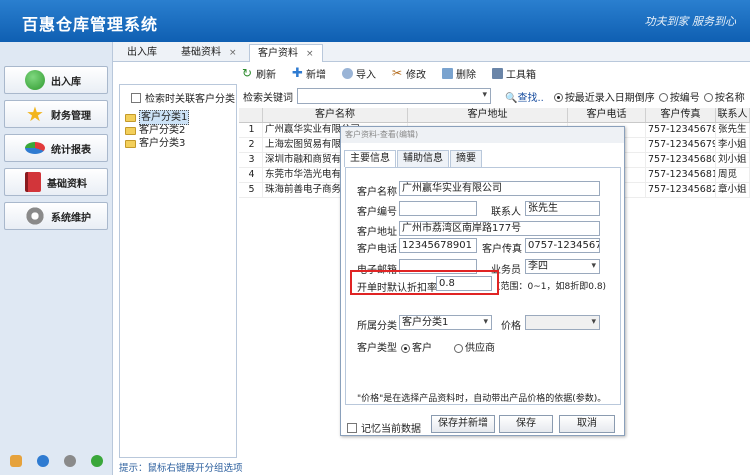 This screenshot has width=750, height=475. I want to click on sort-radio-name: 按名称, so click(724, 96).